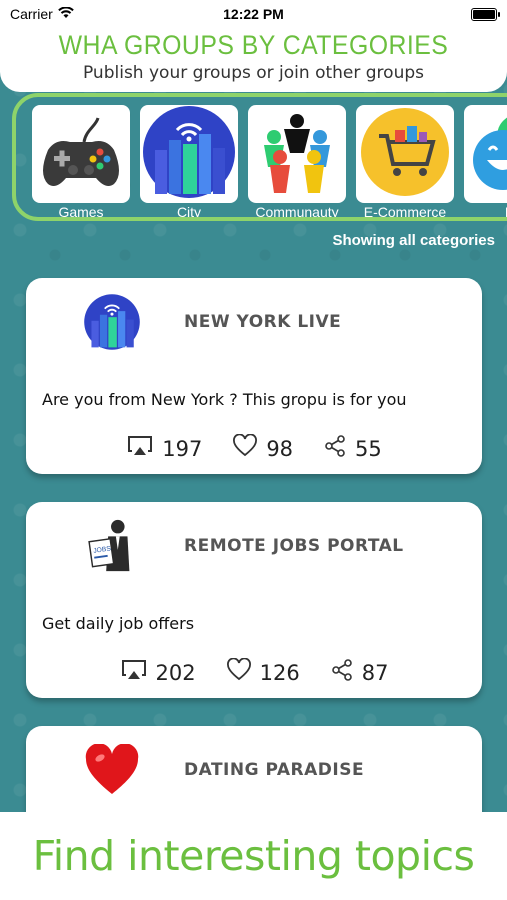 The width and height of the screenshot is (507, 900). Describe the element at coordinates (405, 212) in the screenshot. I see `category-label: E-Commerce` at that location.